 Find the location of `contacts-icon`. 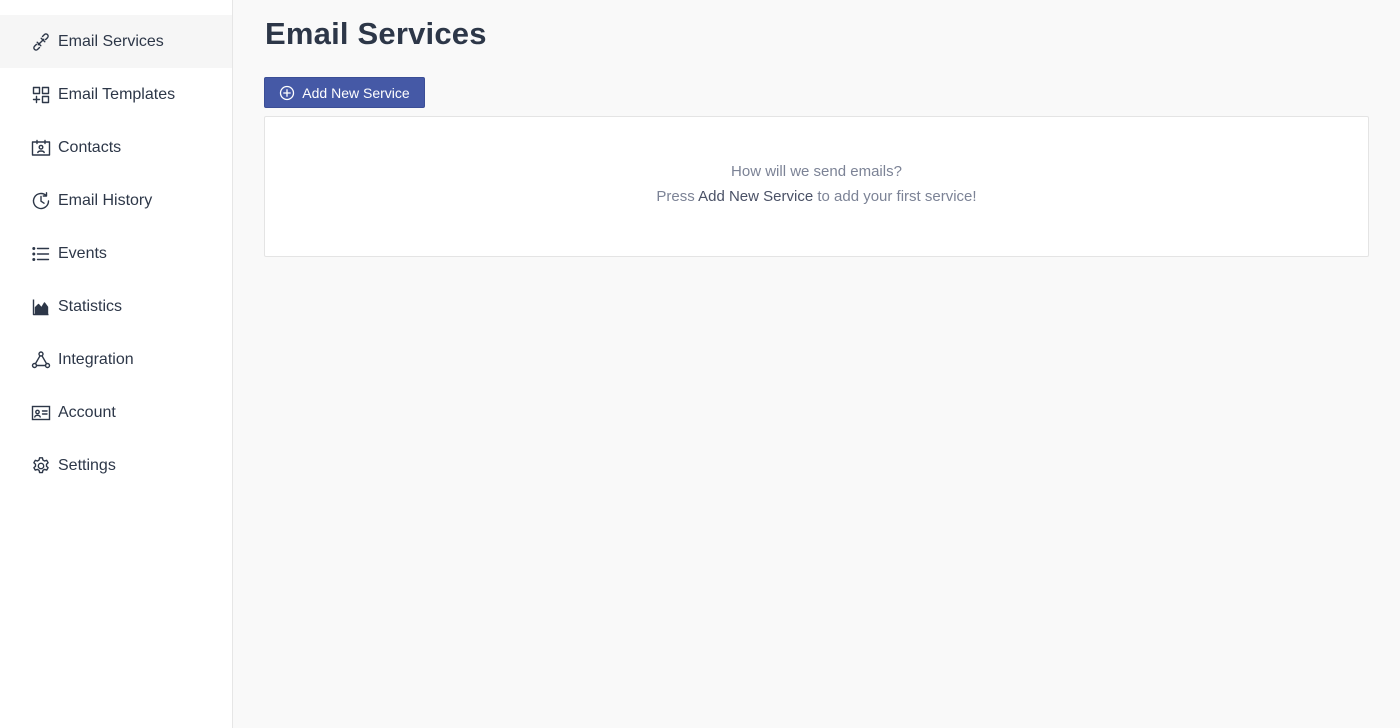

contacts-icon is located at coordinates (40, 147).